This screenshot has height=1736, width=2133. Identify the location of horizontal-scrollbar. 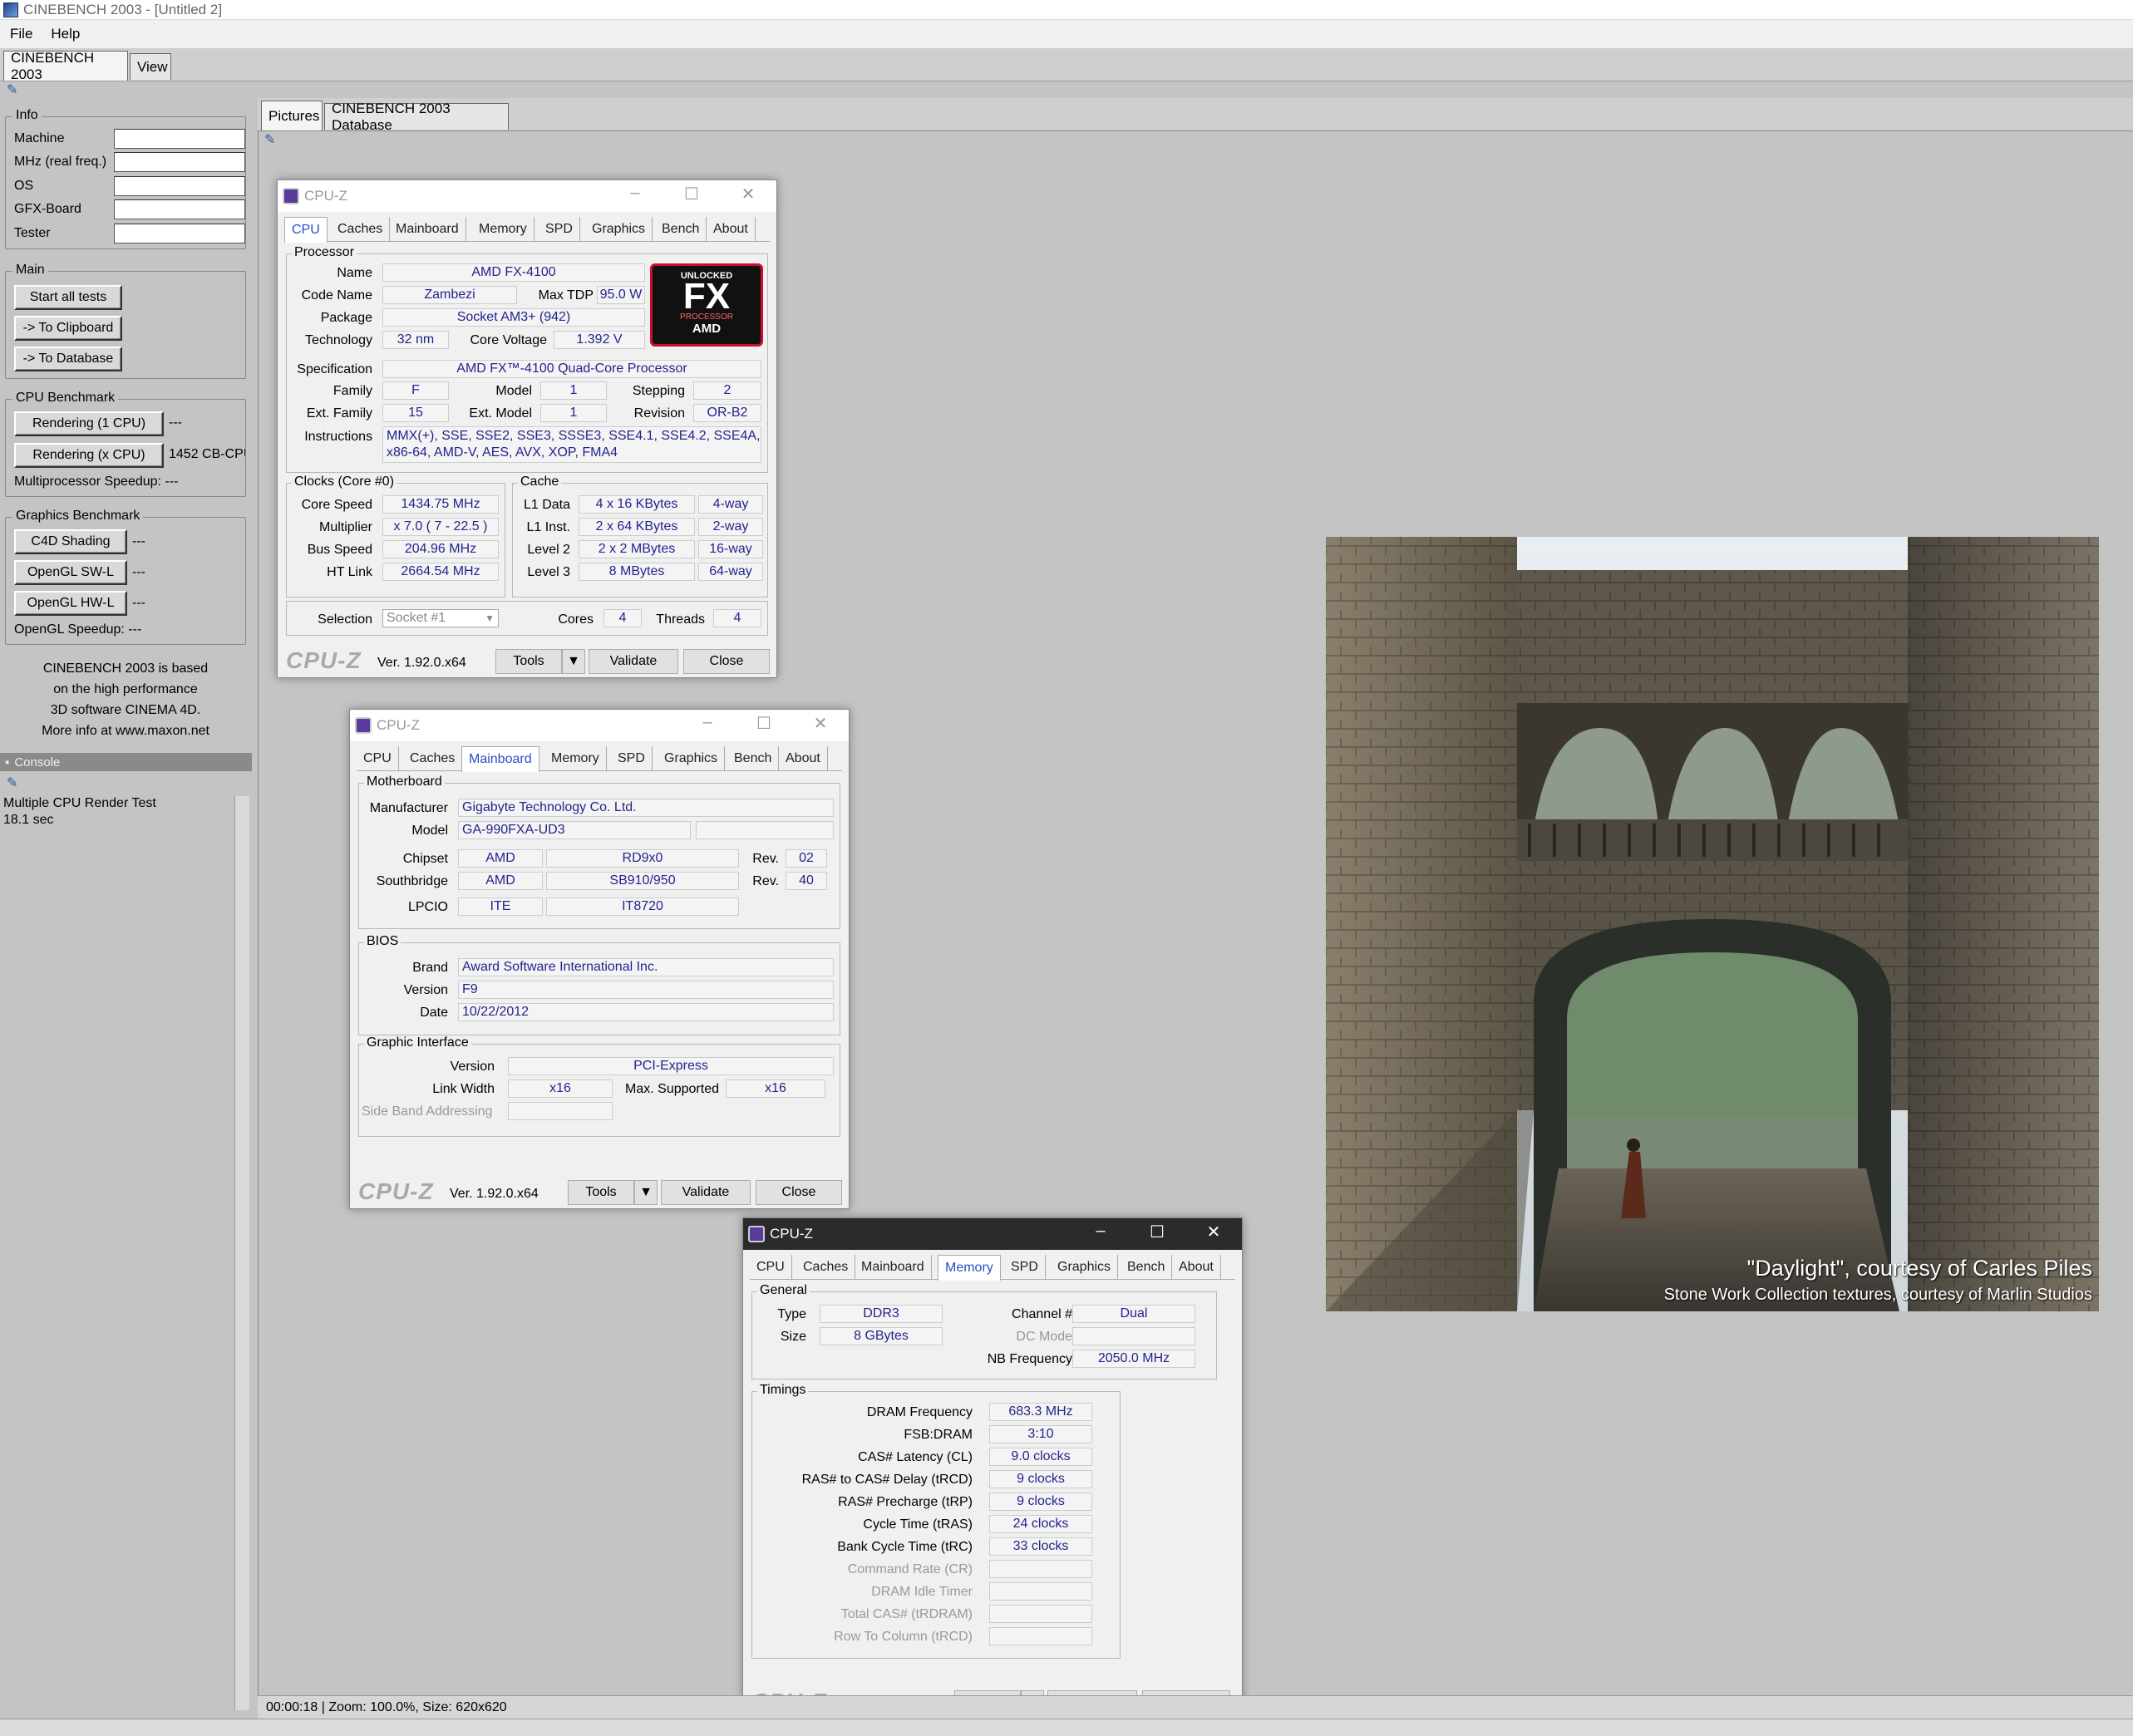
(1066, 1727).